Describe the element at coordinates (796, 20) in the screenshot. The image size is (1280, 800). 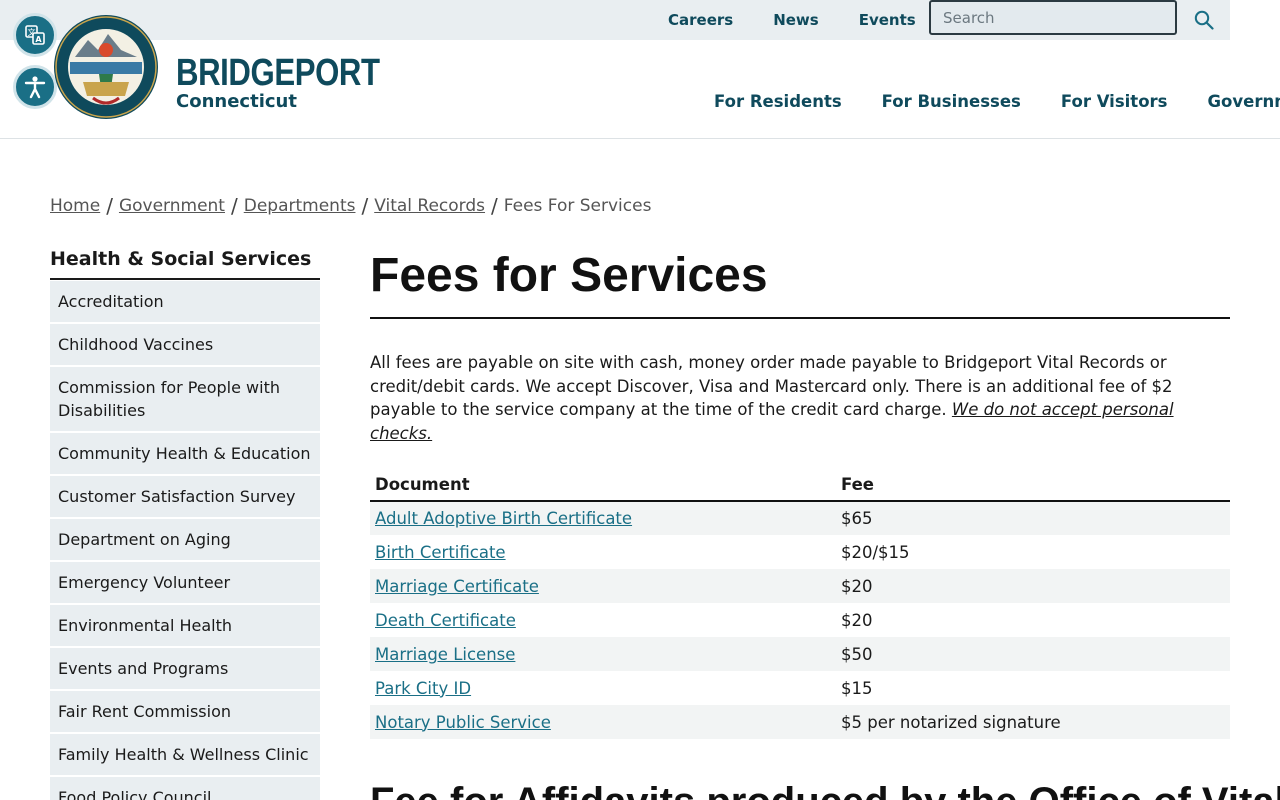
I see `utility-link-news: News` at that location.